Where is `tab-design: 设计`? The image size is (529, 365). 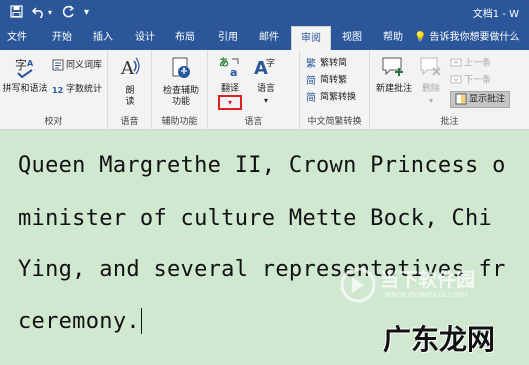 tab-design: 设计 is located at coordinates (145, 38).